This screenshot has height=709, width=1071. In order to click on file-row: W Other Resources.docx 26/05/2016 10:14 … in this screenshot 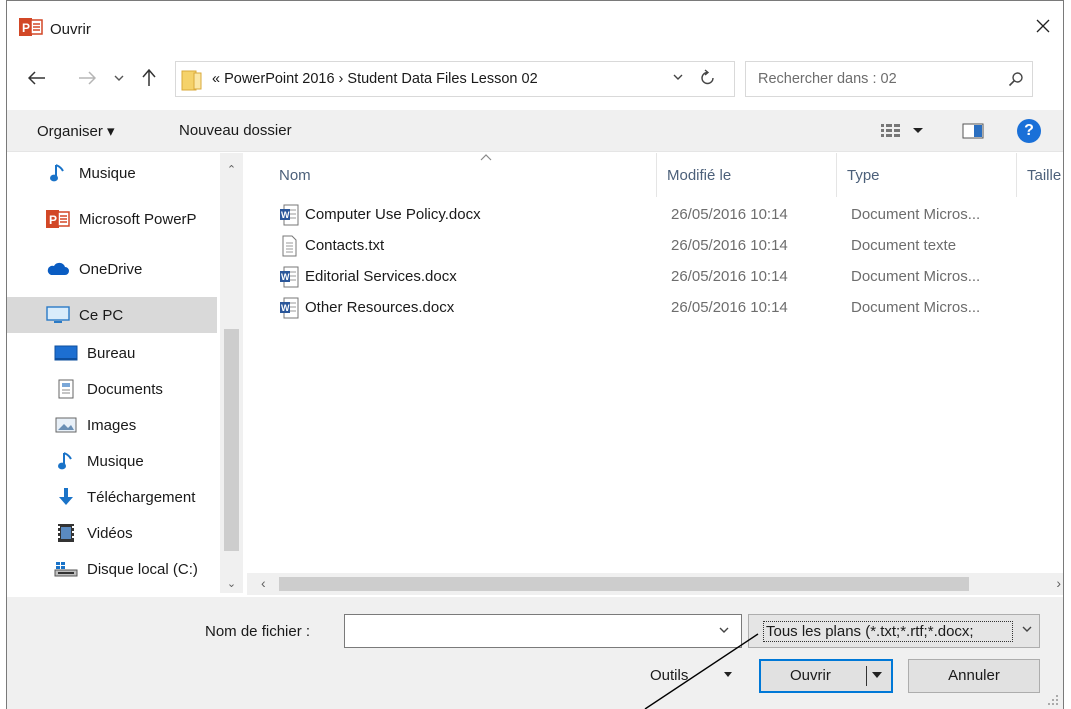, I will do `click(655, 309)`.